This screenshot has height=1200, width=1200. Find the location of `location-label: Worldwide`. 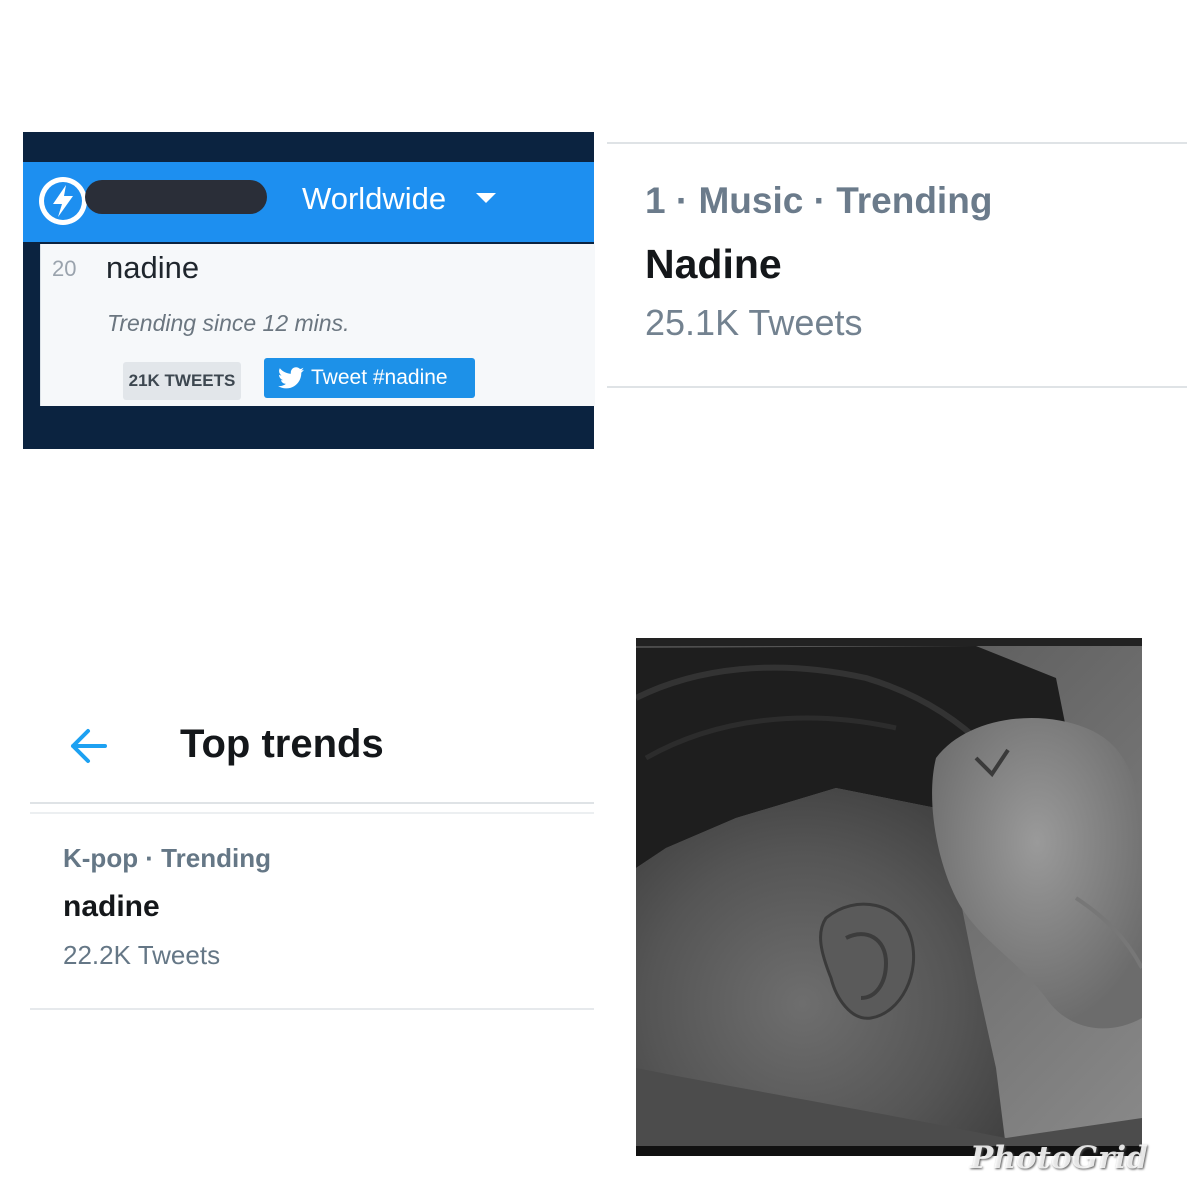

location-label: Worldwide is located at coordinates (374, 199).